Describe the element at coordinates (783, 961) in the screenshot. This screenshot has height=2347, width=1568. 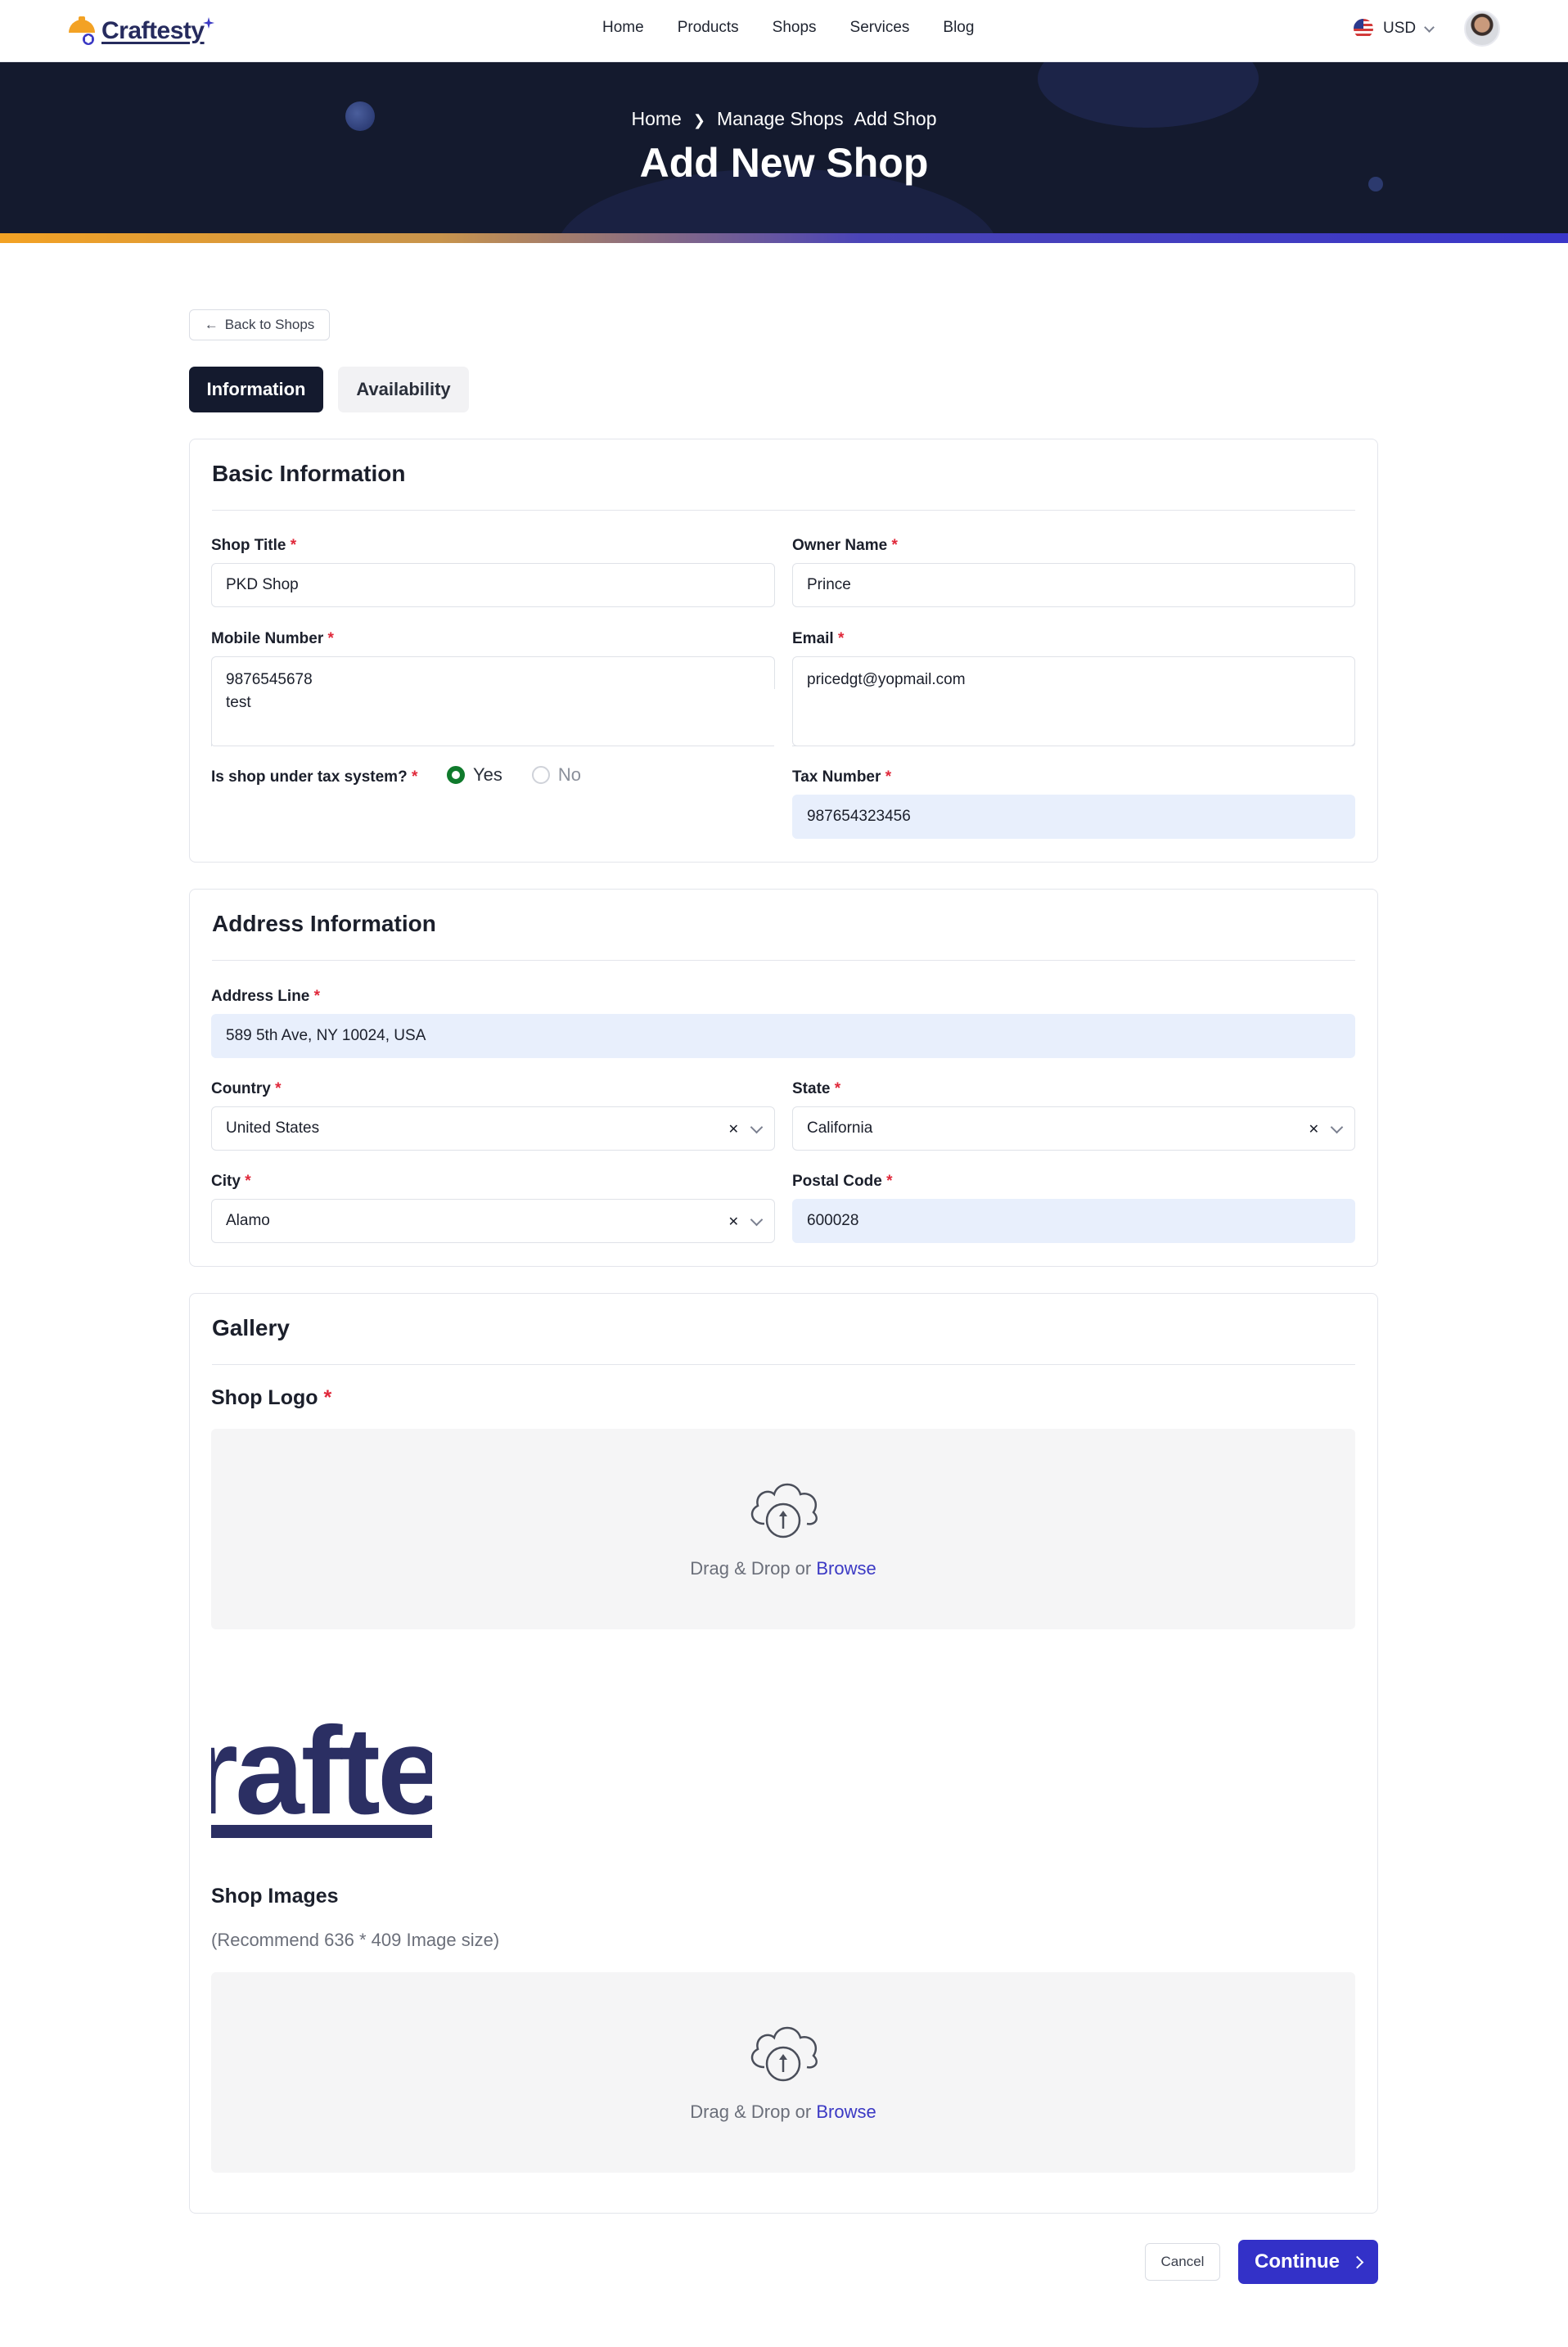
I see `divider` at that location.